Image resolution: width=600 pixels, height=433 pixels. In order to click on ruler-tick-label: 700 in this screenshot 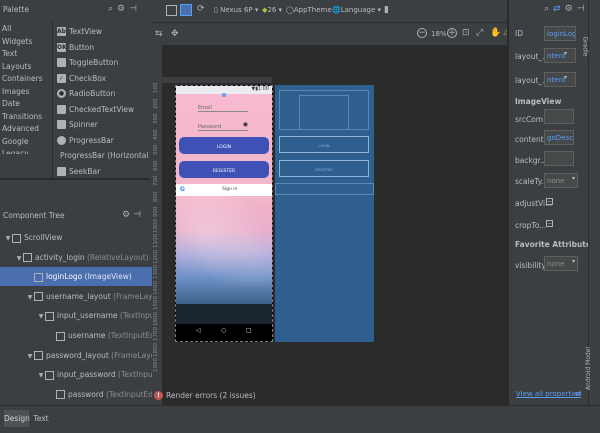, I will do `click(156, 181)`.